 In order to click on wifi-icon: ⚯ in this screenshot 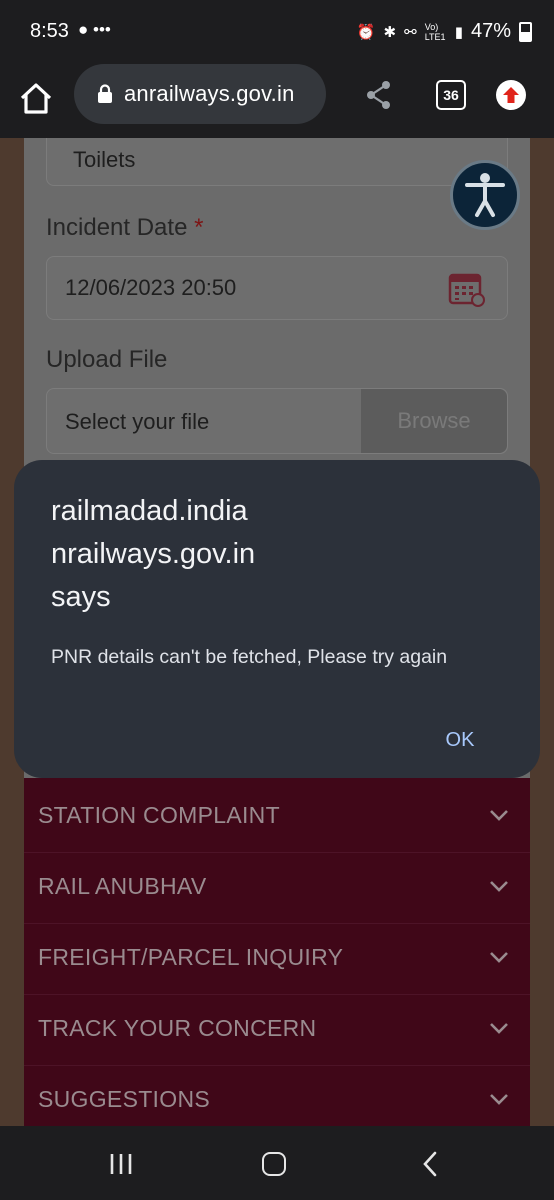, I will do `click(410, 32)`.